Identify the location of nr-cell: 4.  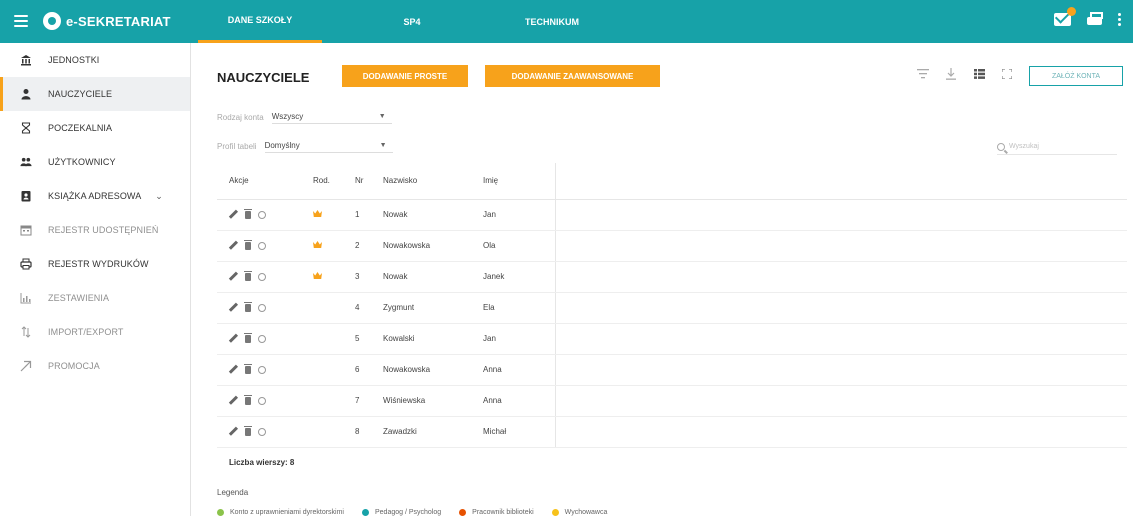
(360, 308).